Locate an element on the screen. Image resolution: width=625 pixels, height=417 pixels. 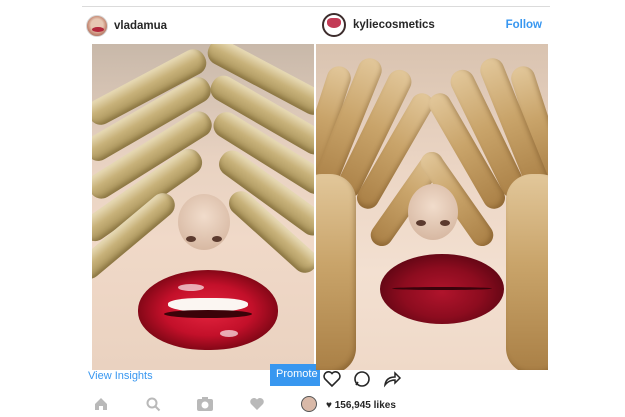
heart-small-icon: ♥ is located at coordinates (330, 405).